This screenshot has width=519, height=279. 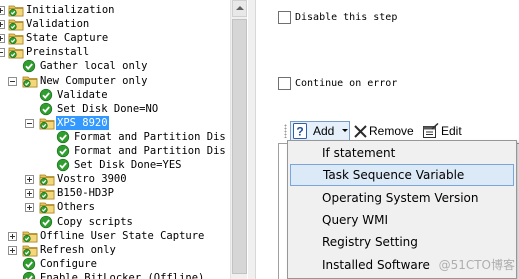 What do you see at coordinates (122, 235) in the screenshot?
I see `tree-item-label: Offline User State Capture` at bounding box center [122, 235].